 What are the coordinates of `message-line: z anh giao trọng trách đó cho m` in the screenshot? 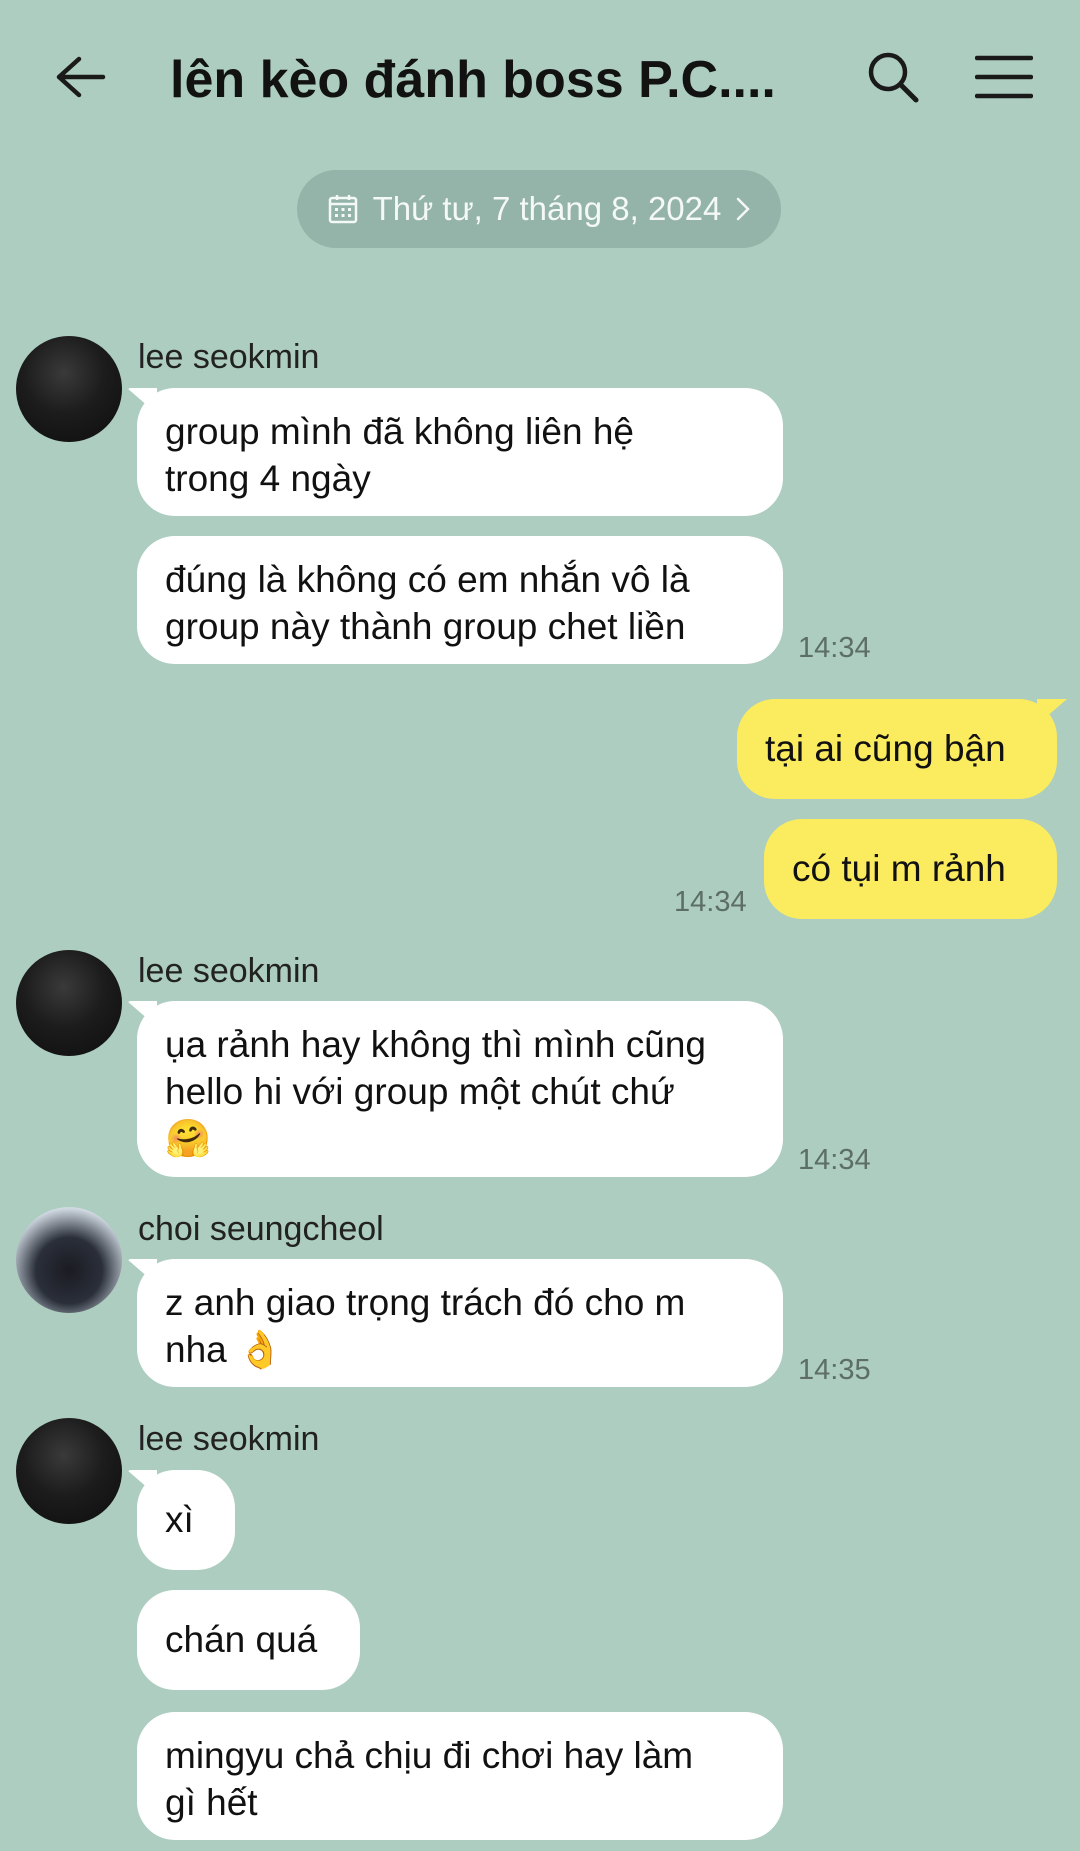 It's located at (425, 1302).